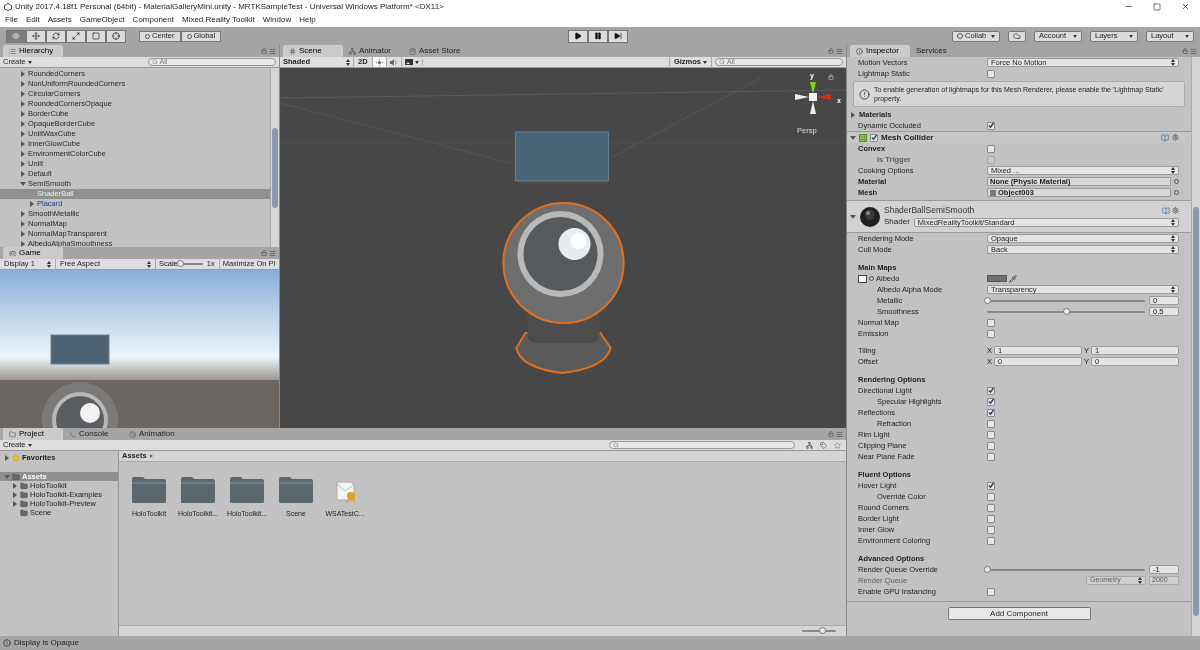 This screenshot has width=1200, height=650. What do you see at coordinates (93, 434) in the screenshot?
I see `panel-tab: Console` at bounding box center [93, 434].